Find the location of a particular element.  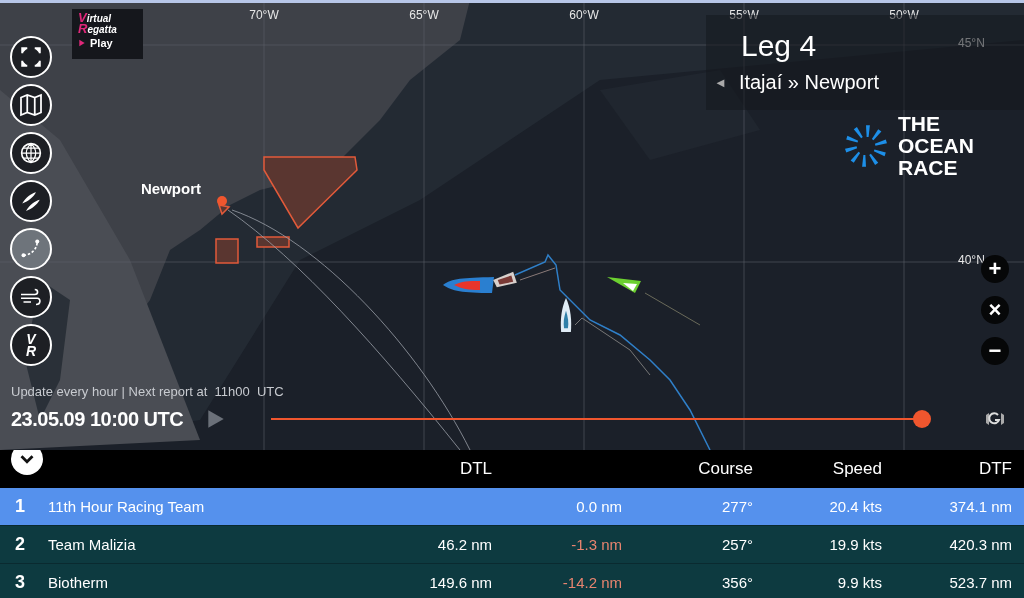

rank-cell-text: 3 is located at coordinates (20, 582).